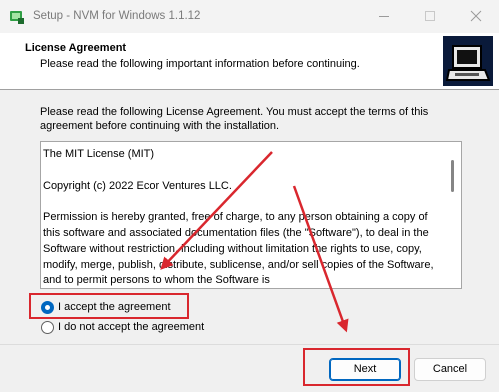  Describe the element at coordinates (117, 16) in the screenshot. I see `window-title: Setup - NVM for Windows 1.1.12` at that location.